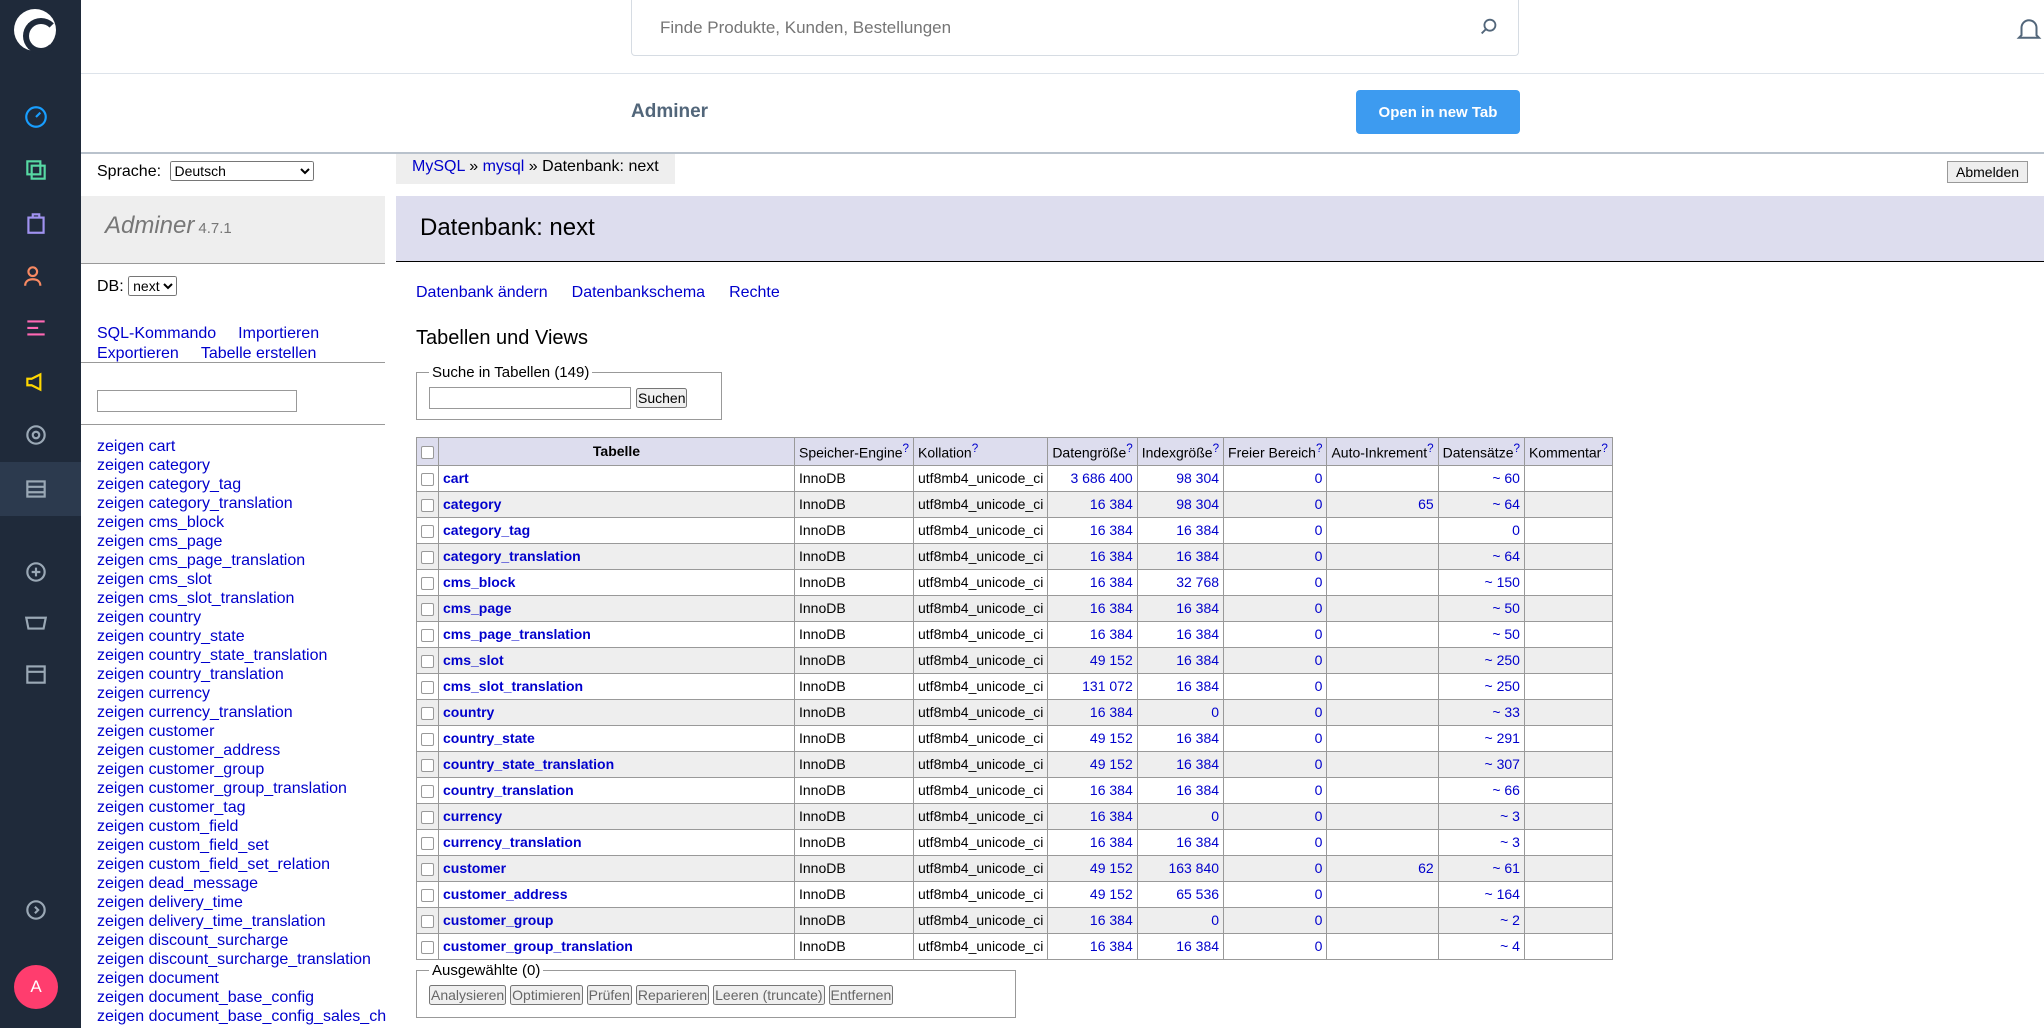 Image resolution: width=2044 pixels, height=1028 pixels. What do you see at coordinates (1502, 764) in the screenshot?
I see `table-value-link: ~ 307` at bounding box center [1502, 764].